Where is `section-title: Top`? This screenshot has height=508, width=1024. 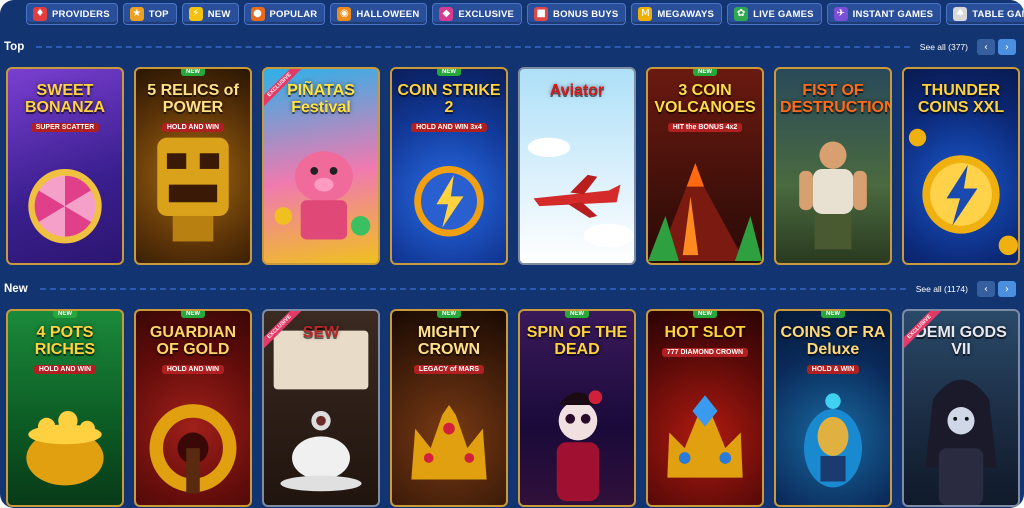 section-title: Top is located at coordinates (14, 47).